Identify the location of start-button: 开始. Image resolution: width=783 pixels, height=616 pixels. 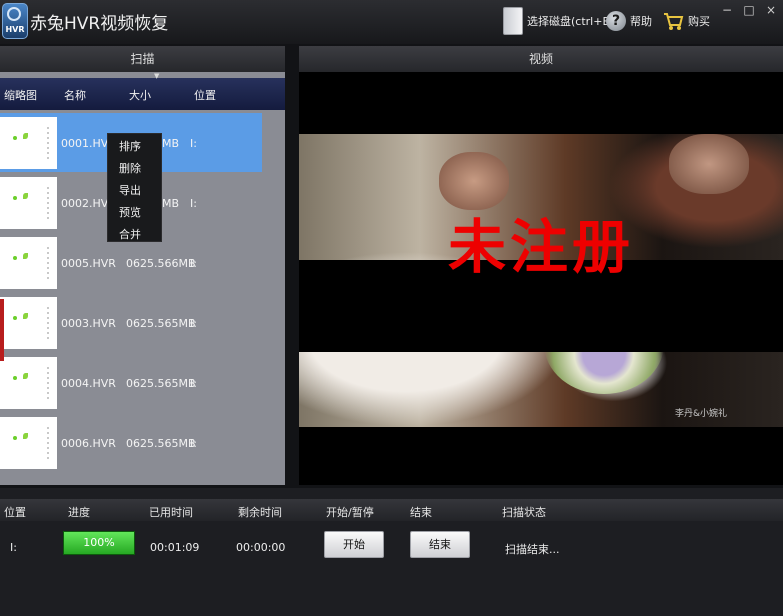
(354, 544).